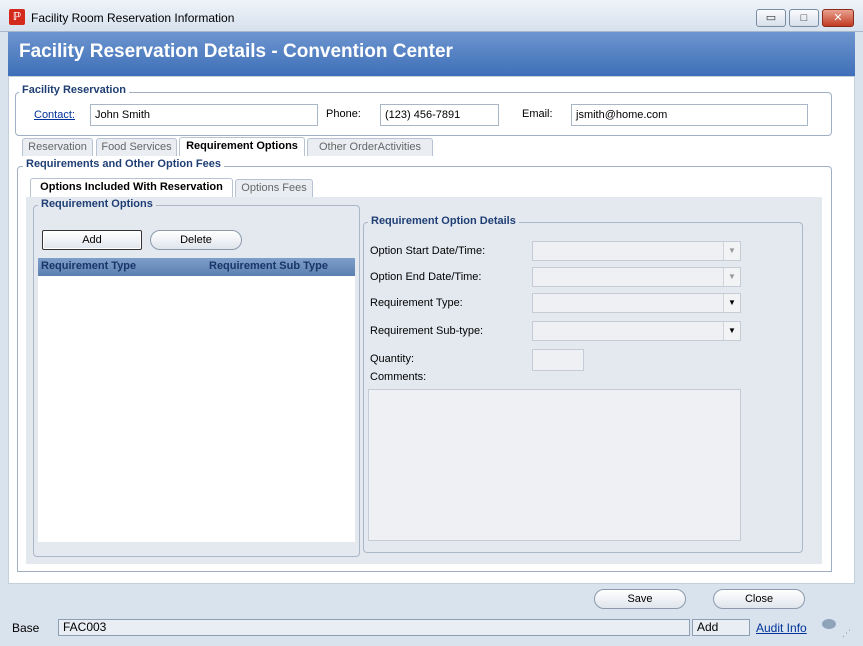  What do you see at coordinates (26, 628) in the screenshot?
I see `status-mode: Base` at bounding box center [26, 628].